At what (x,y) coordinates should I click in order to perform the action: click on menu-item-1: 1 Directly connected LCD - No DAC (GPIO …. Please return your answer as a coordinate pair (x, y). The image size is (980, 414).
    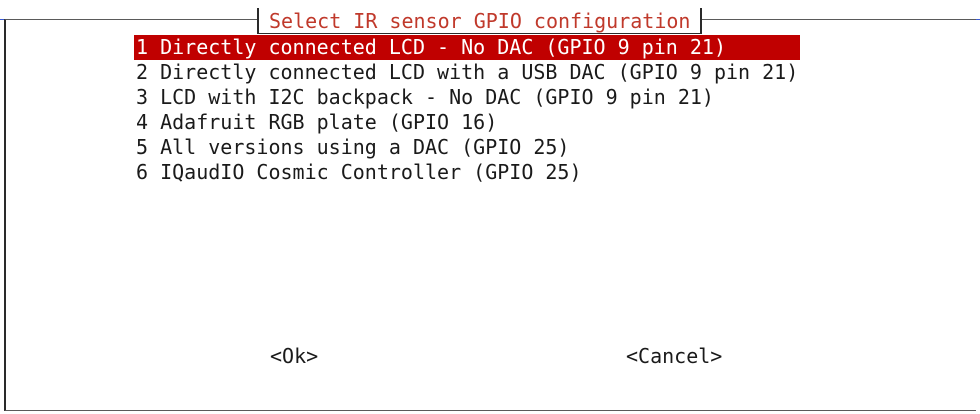
    Looking at the image, I should click on (467, 47).